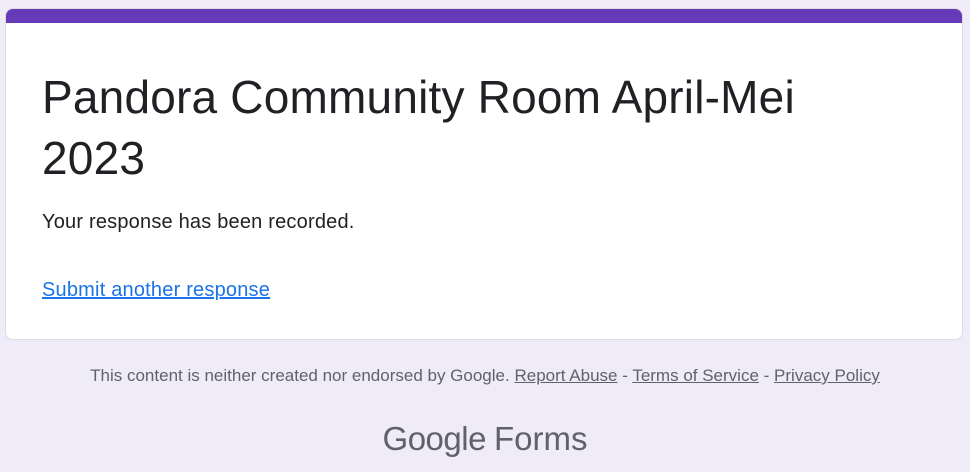 The width and height of the screenshot is (970, 472). What do you see at coordinates (434, 438) in the screenshot?
I see `brand-google-text: Google` at bounding box center [434, 438].